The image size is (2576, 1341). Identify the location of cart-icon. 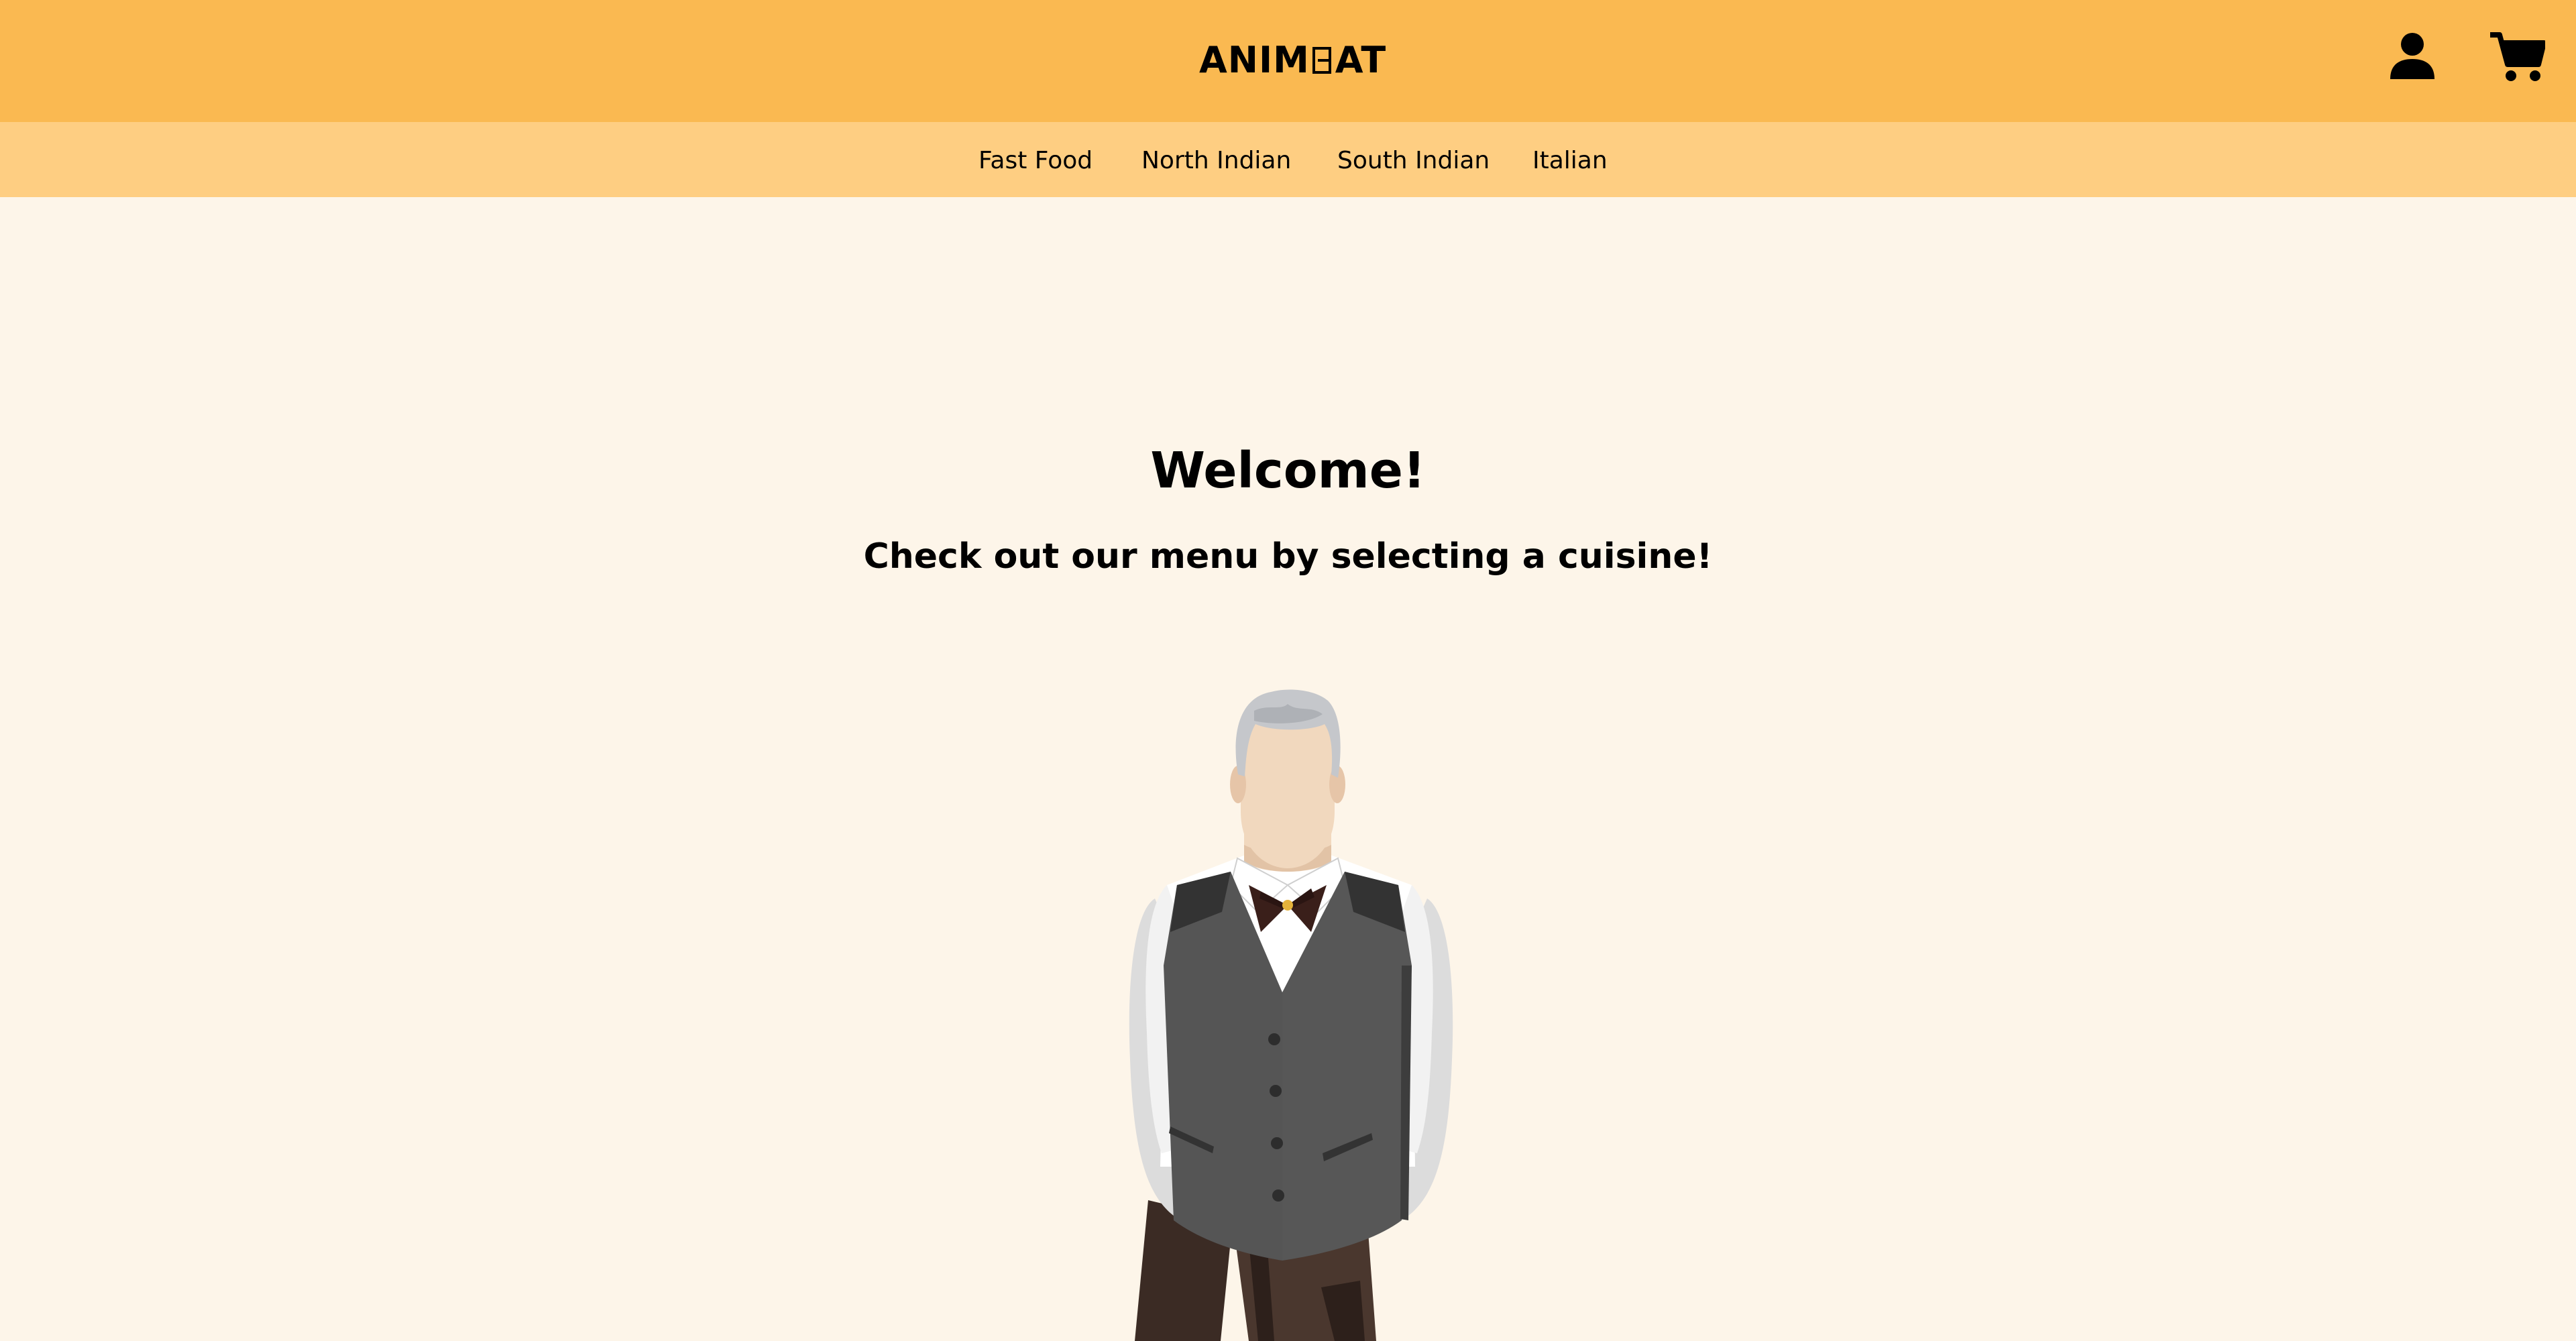
(2517, 57).